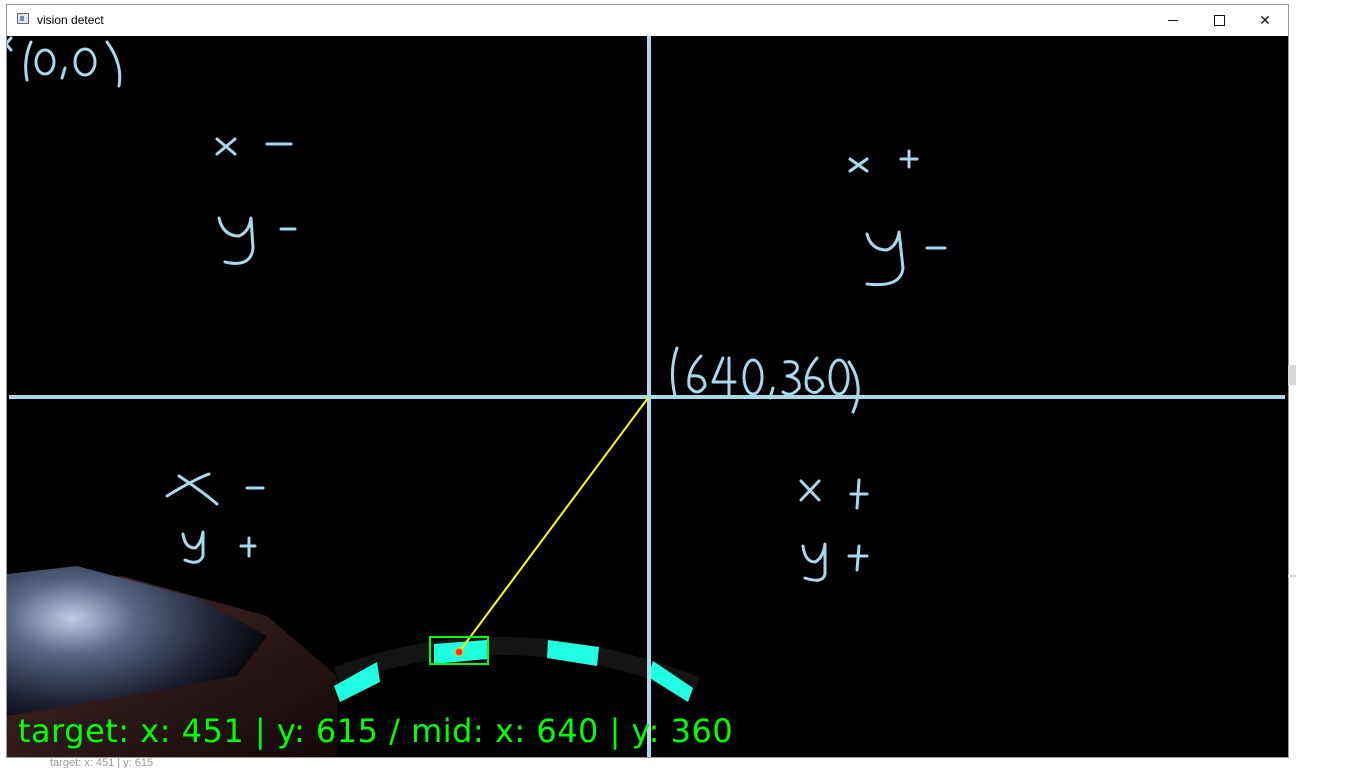  I want to click on close-icon: ✕, so click(1265, 20).